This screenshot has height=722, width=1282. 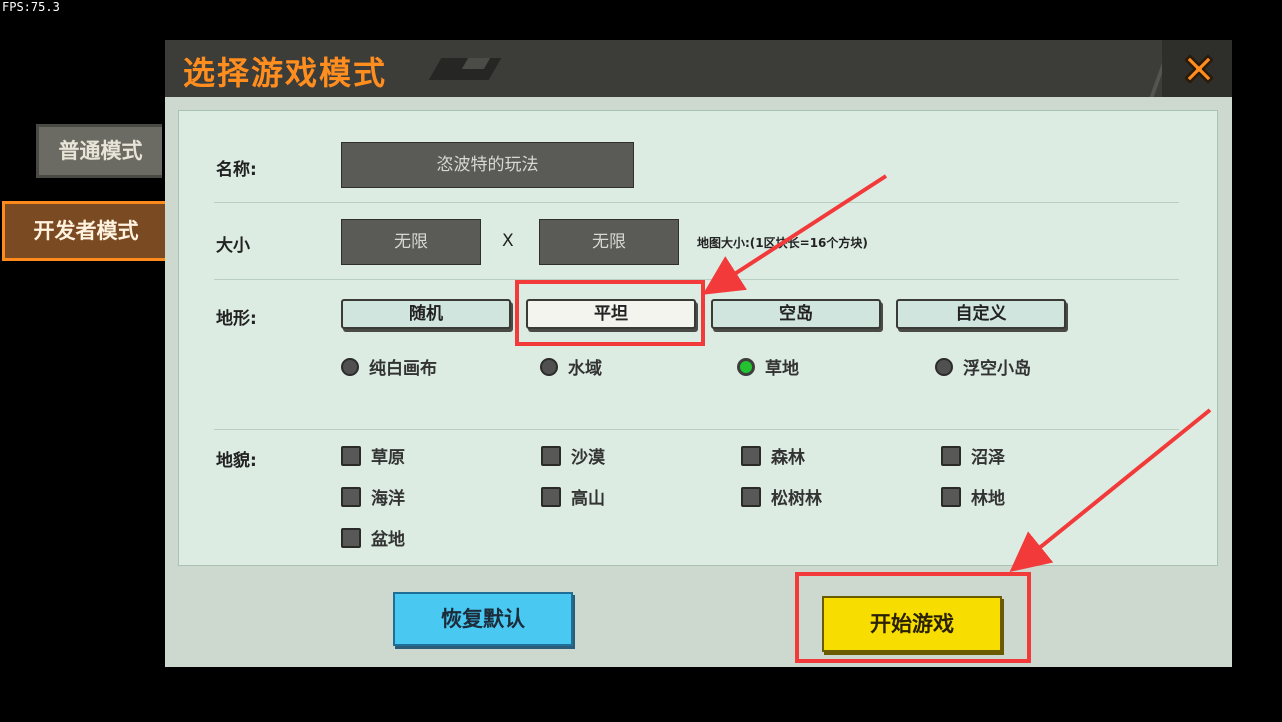 I want to click on arrow-to-flat, so click(x=795, y=234).